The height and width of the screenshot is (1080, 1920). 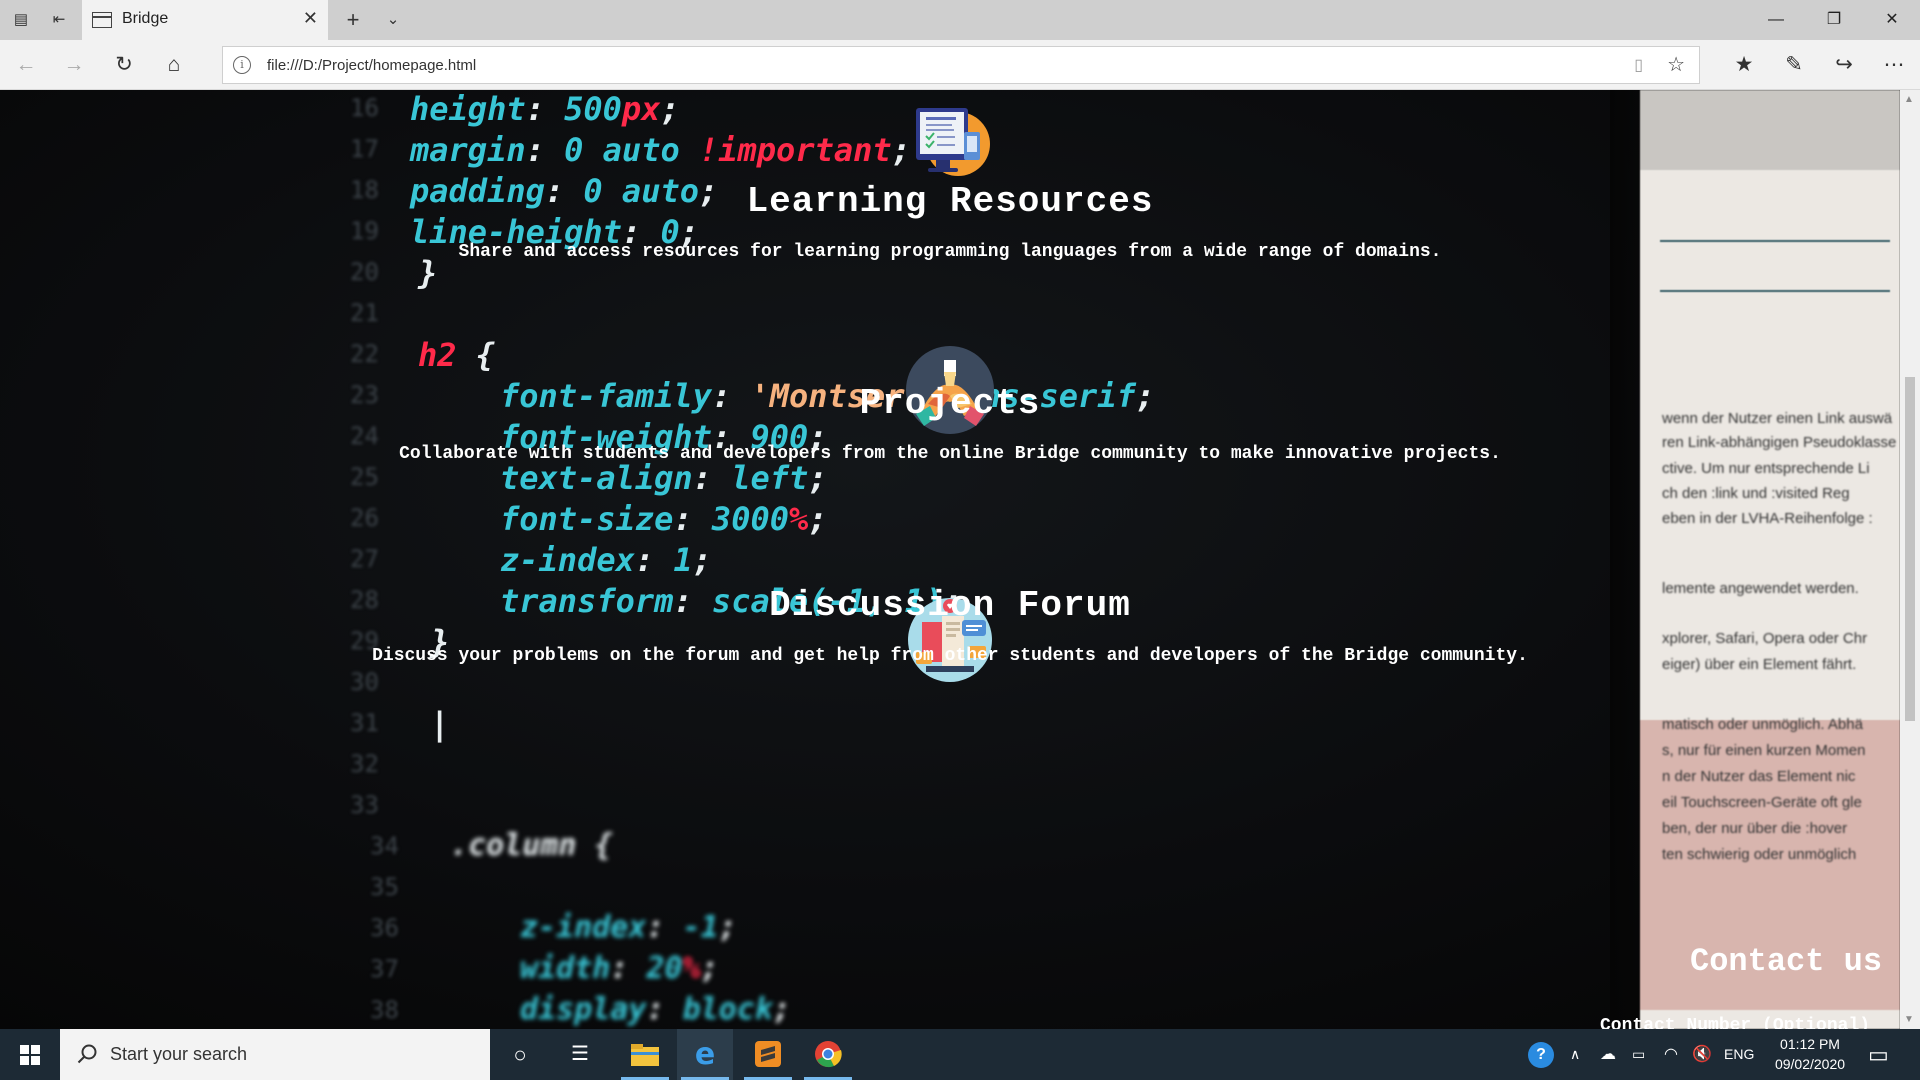 What do you see at coordinates (1844, 65) in the screenshot?
I see `share-icon: ↪` at bounding box center [1844, 65].